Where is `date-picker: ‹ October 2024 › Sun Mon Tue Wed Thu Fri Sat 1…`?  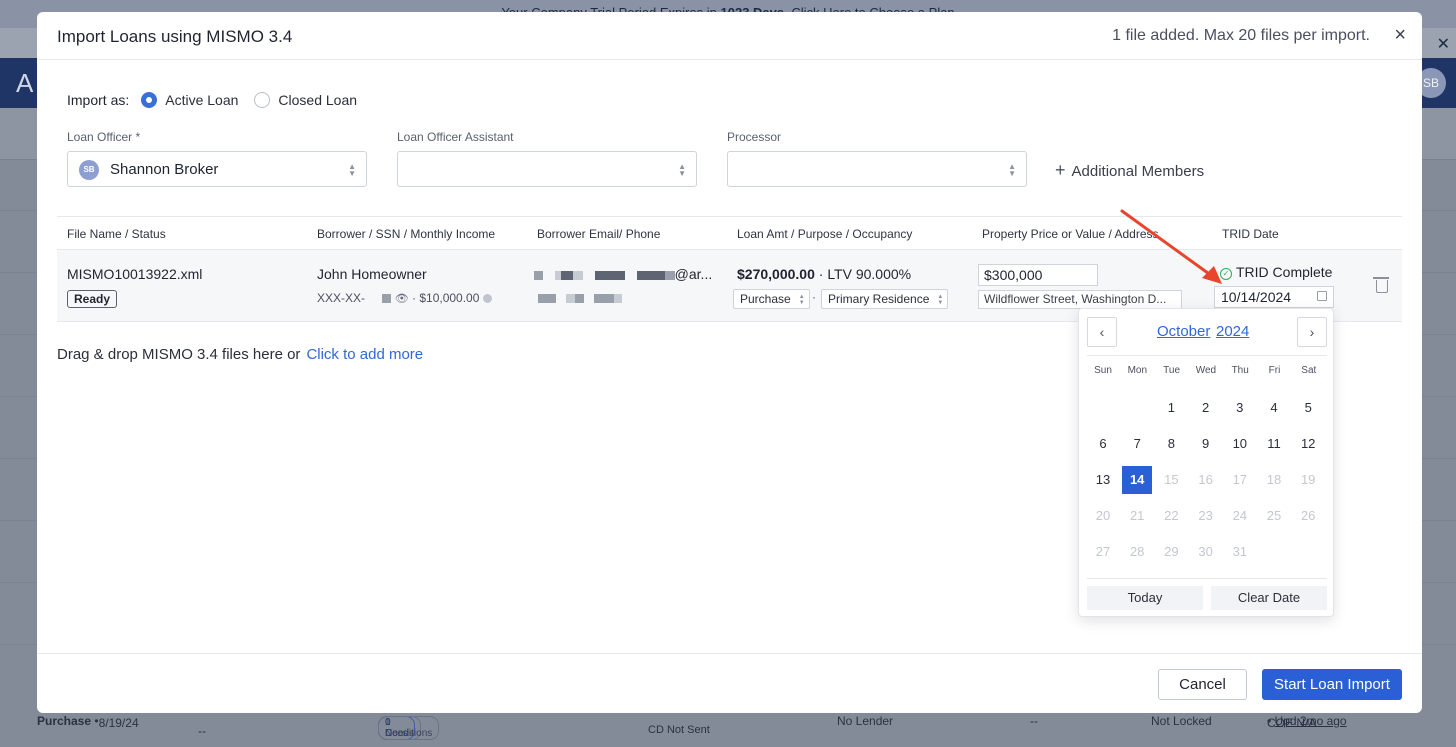
date-picker: ‹ October 2024 › Sun Mon Tue Wed Thu Fri Sat 1… is located at coordinates (1206, 462).